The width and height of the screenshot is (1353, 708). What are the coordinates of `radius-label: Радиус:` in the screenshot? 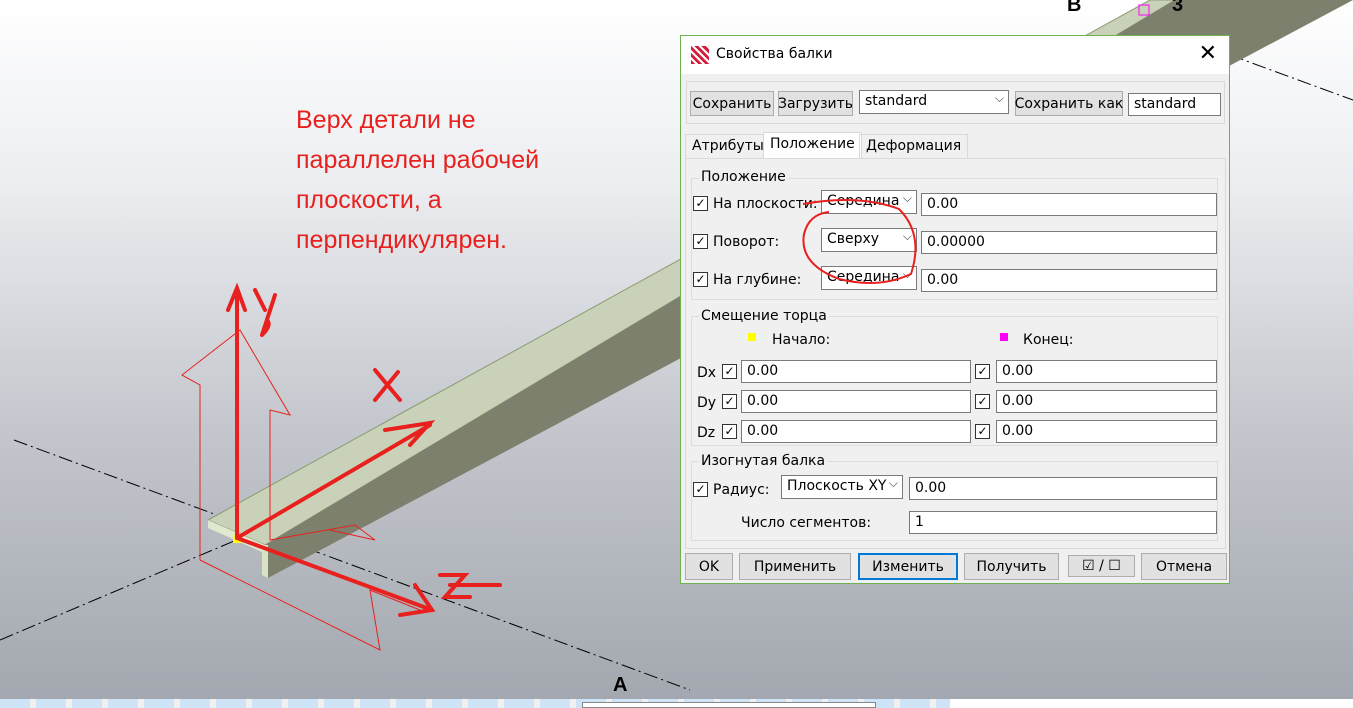 It's located at (741, 490).